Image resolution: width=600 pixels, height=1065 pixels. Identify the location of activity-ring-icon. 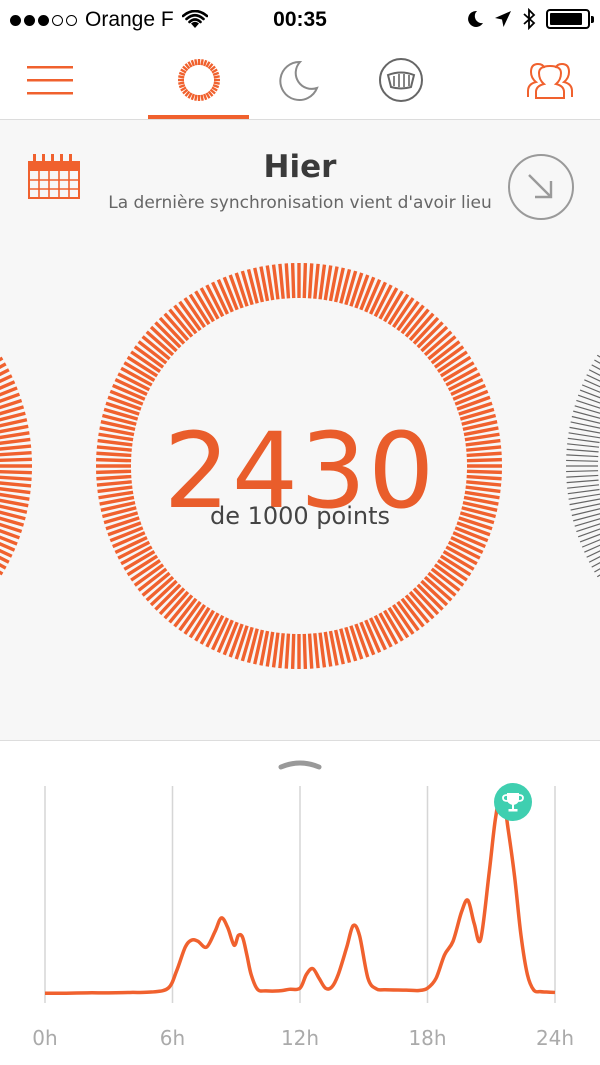
(198, 80).